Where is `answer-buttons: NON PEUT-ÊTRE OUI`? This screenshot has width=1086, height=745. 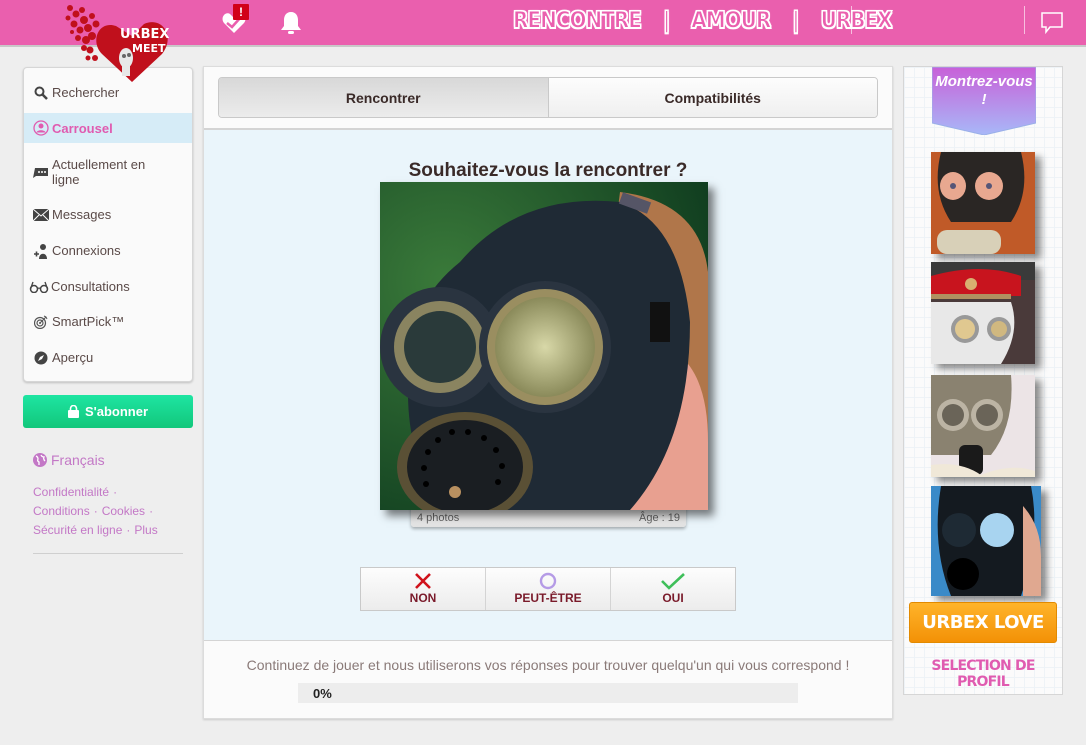
answer-buttons: NON PEUT-ÊTRE OUI is located at coordinates (548, 589).